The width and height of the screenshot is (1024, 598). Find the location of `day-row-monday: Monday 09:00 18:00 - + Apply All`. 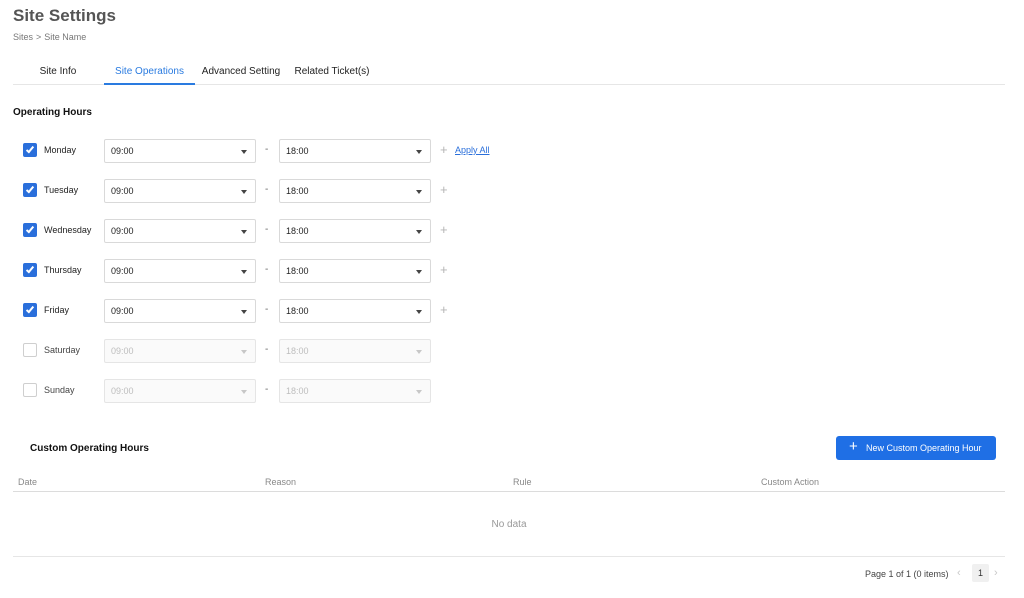

day-row-monday: Monday 09:00 18:00 - + Apply All is located at coordinates (260, 151).